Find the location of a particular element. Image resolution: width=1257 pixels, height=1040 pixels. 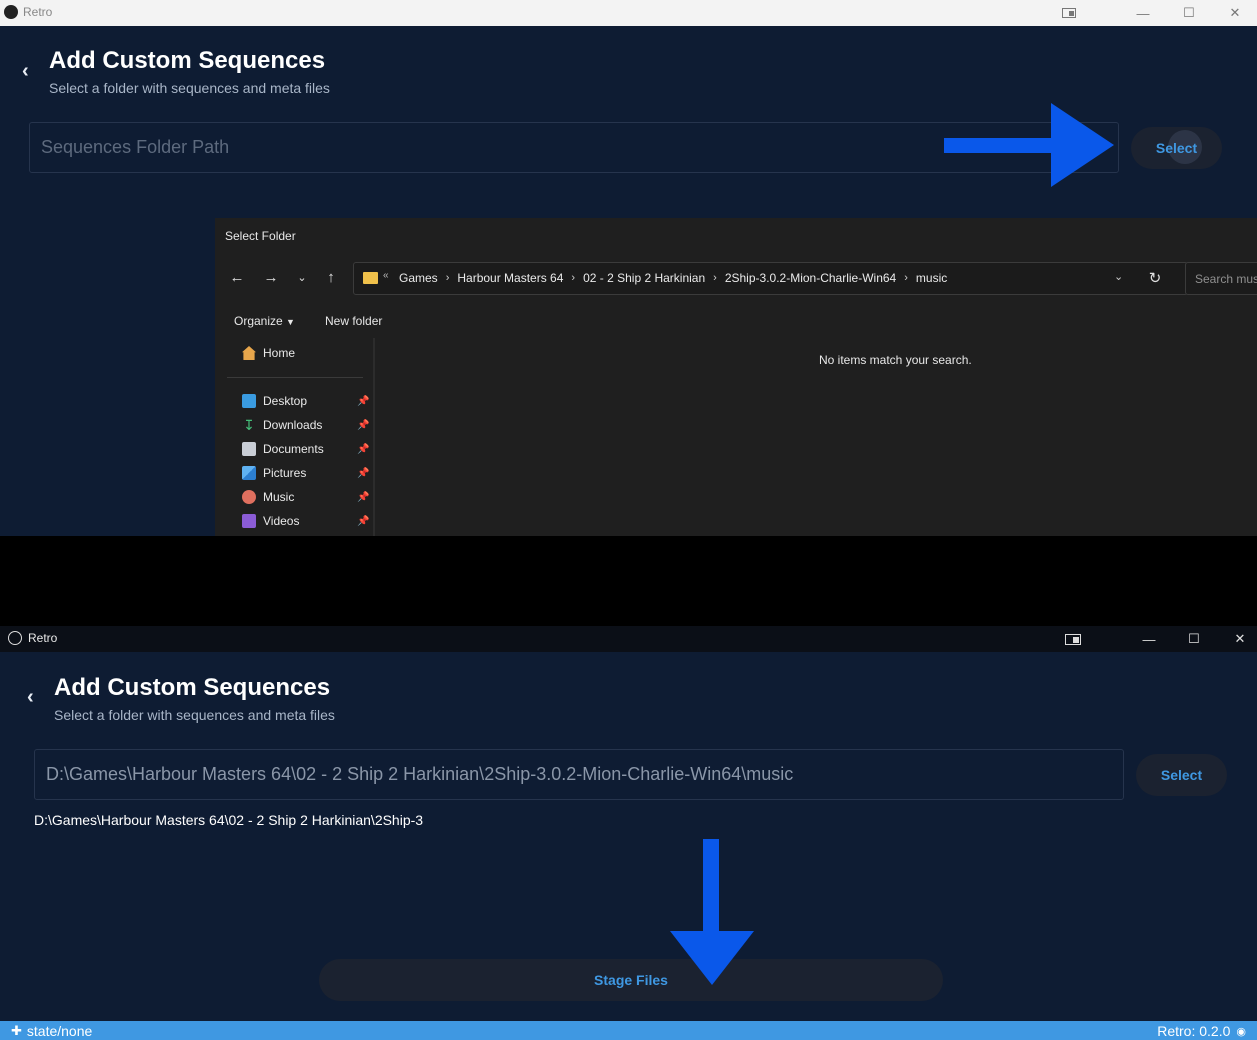

nav-item-music: Music is located at coordinates (268, 497).